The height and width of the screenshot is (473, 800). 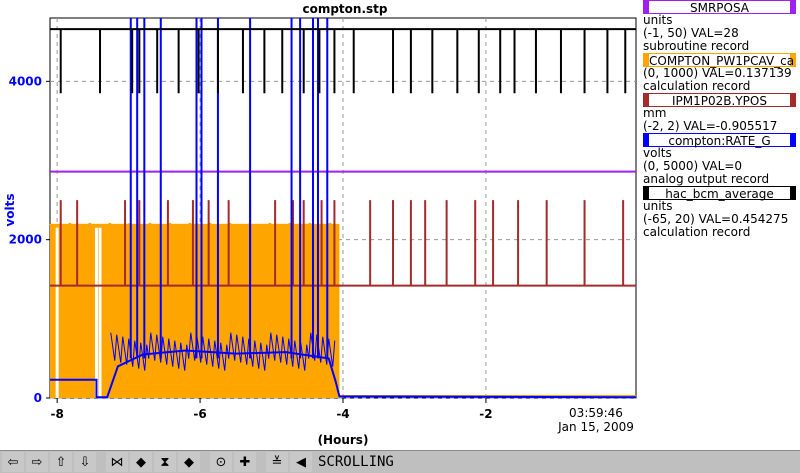 What do you see at coordinates (221, 462) in the screenshot?
I see `zoom-out-button: ⊙` at bounding box center [221, 462].